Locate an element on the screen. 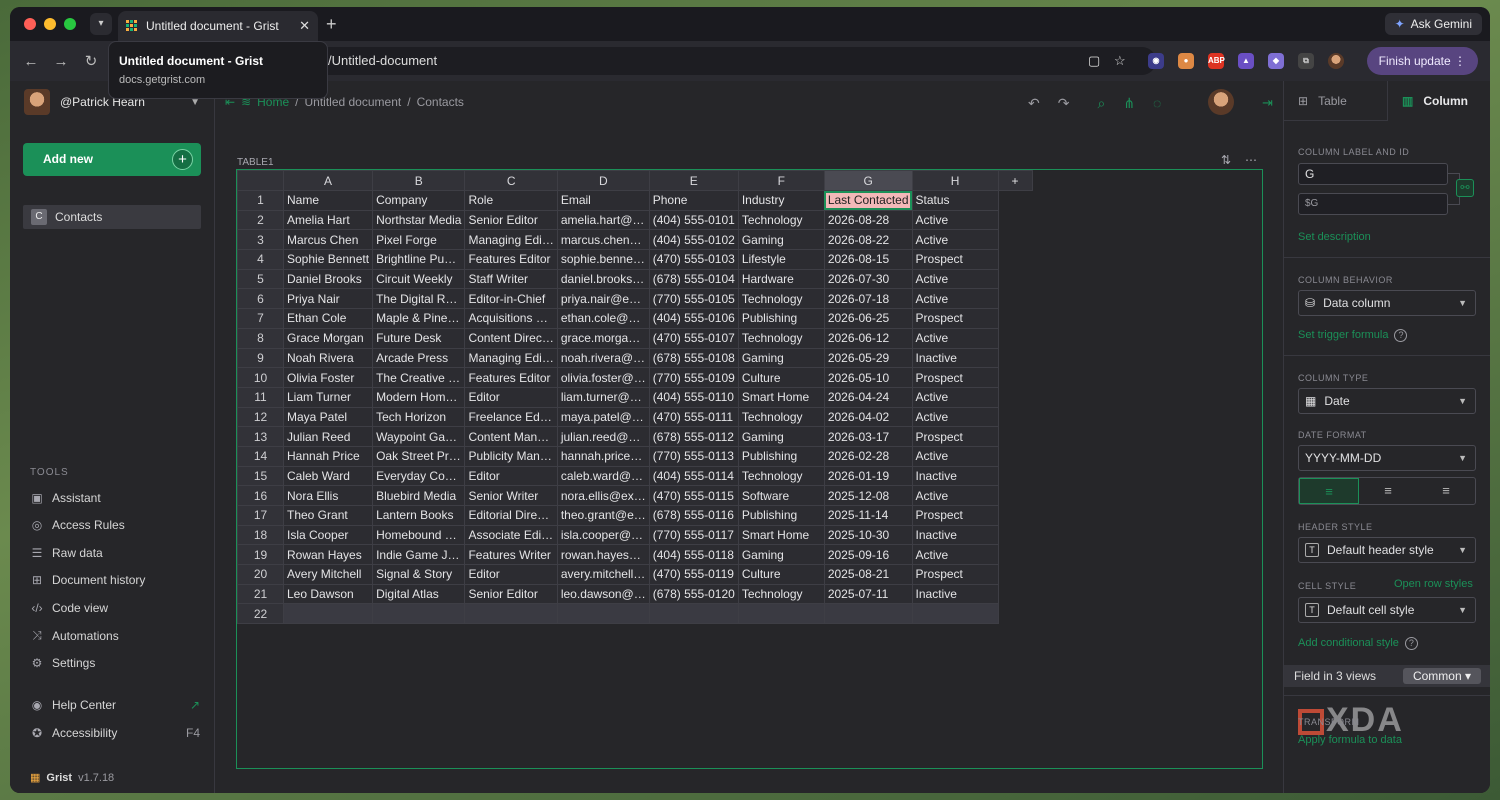 The height and width of the screenshot is (800, 1500). table-cell: 2026-08-22 is located at coordinates (868, 240).